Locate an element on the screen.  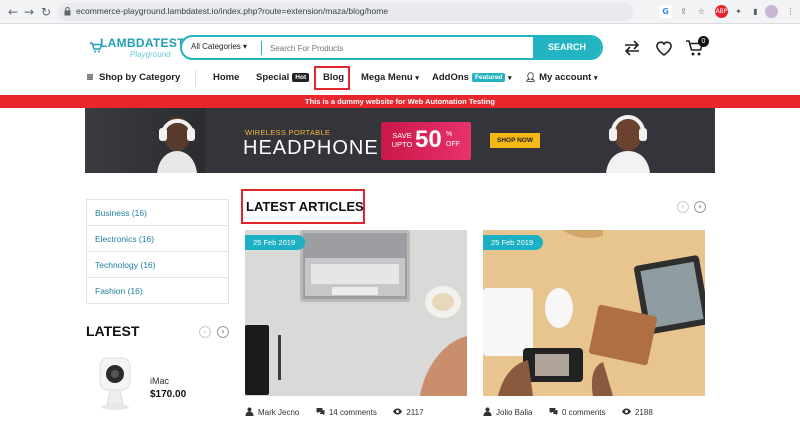
logo-subtitle: Playground is located at coordinates (150, 54).